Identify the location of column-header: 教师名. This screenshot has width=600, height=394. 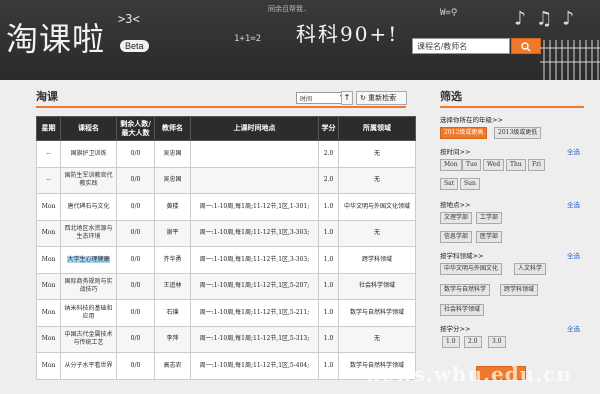
(172, 128).